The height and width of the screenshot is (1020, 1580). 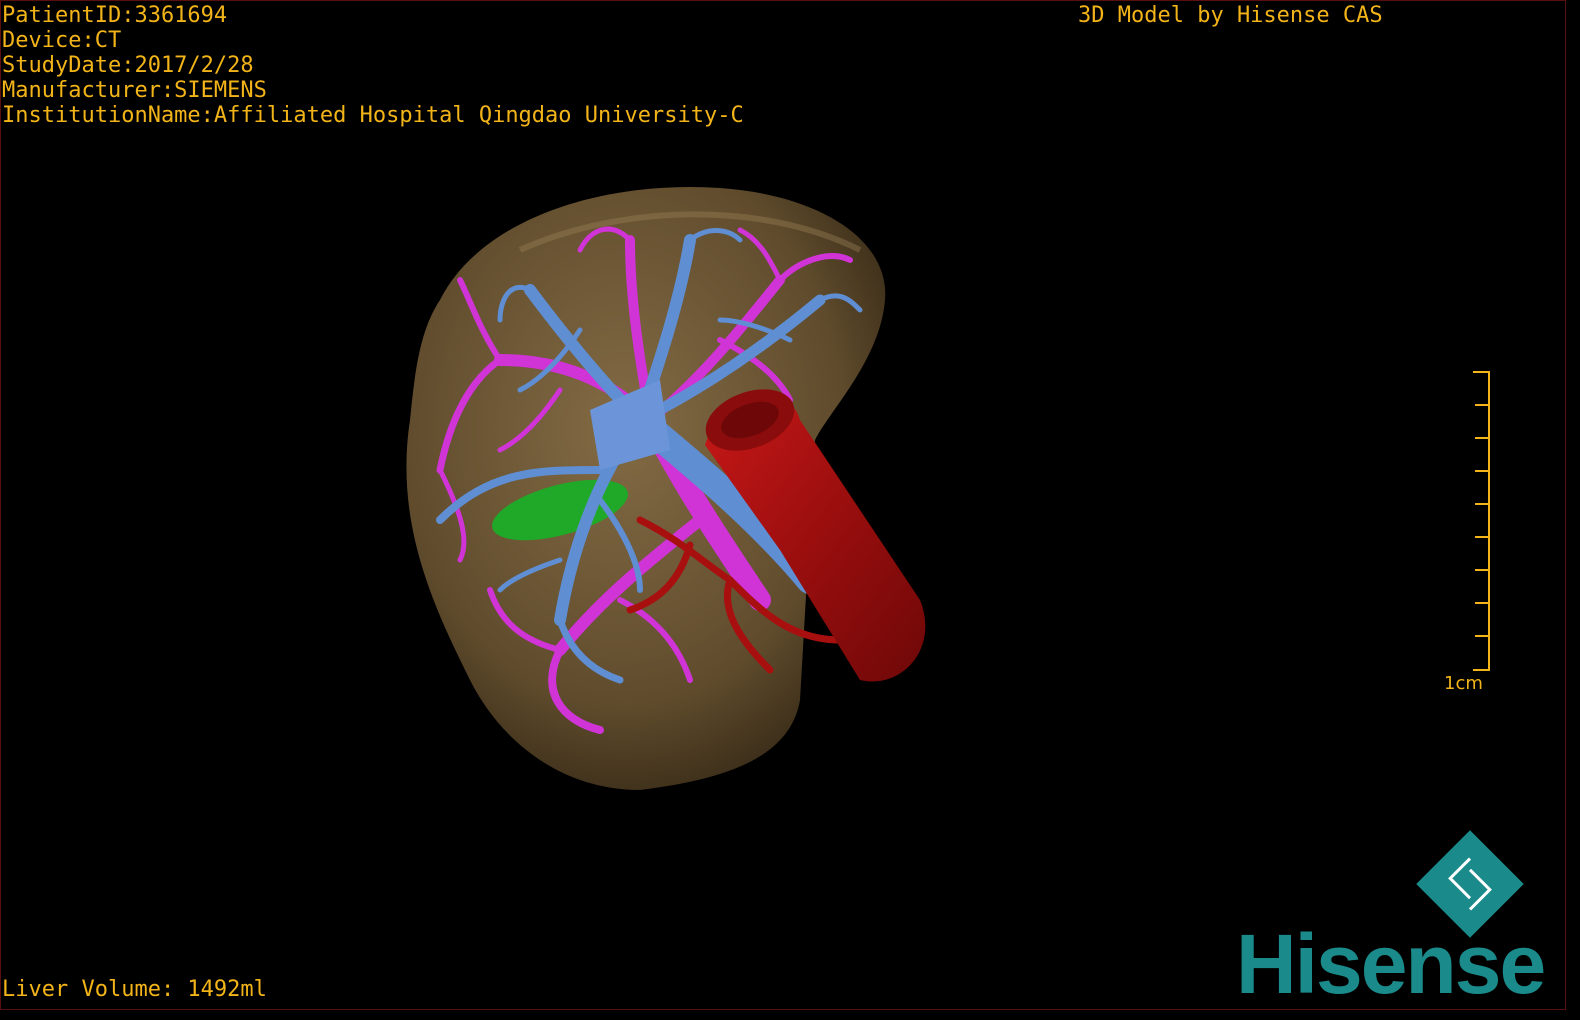 I want to click on device: Device:CT, so click(x=62, y=40).